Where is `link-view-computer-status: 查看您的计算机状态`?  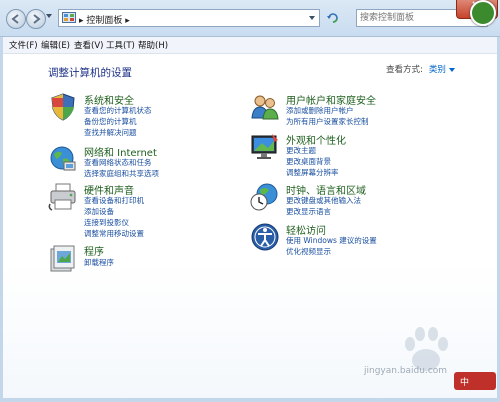 link-view-computer-status: 查看您的计算机状态 is located at coordinates (118, 110).